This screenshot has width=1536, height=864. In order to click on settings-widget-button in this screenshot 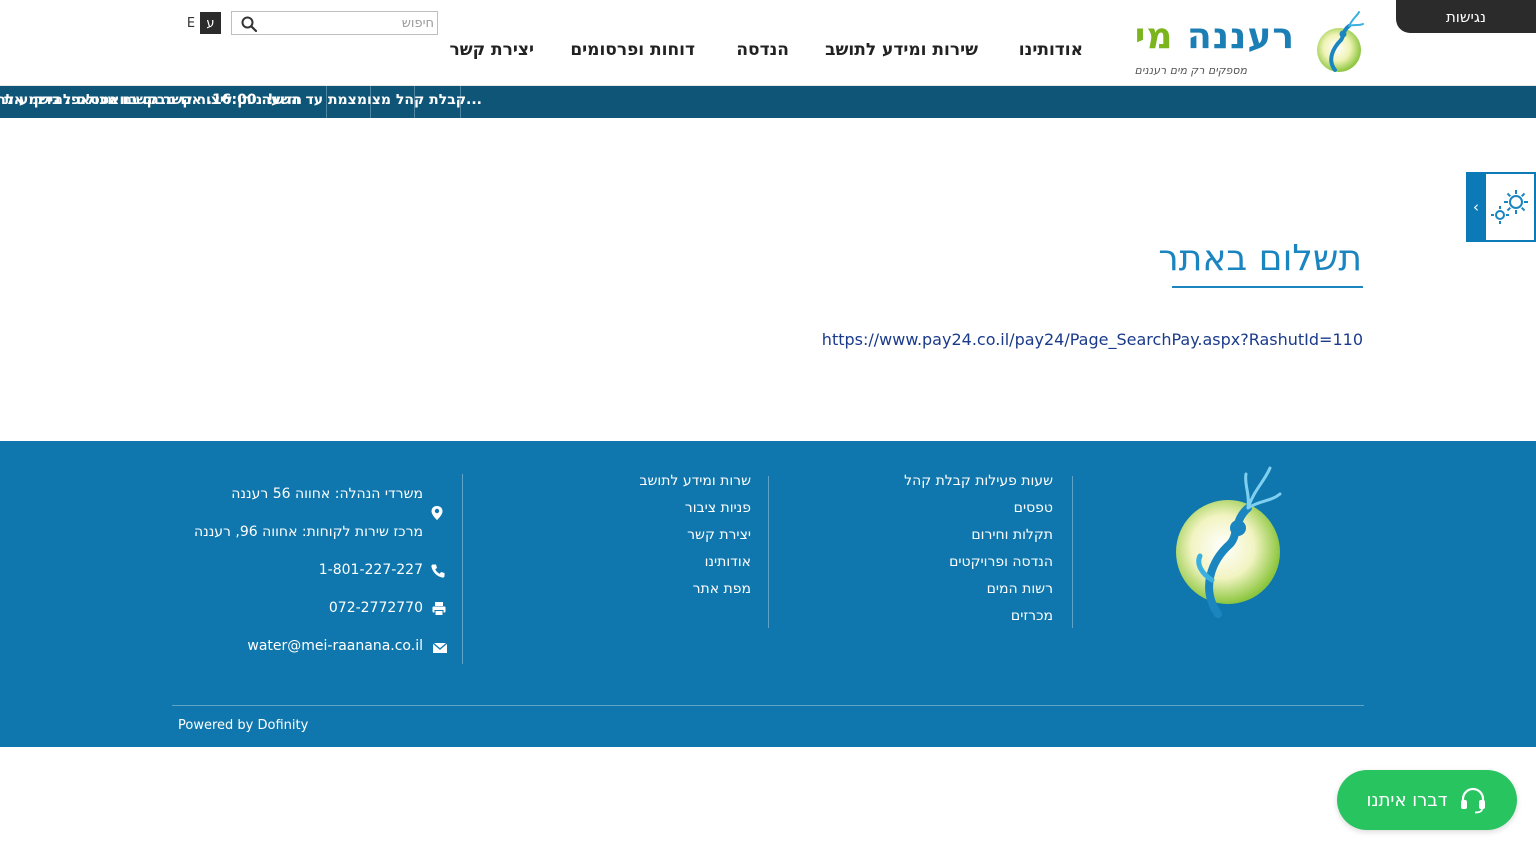, I will do `click(1511, 207)`.